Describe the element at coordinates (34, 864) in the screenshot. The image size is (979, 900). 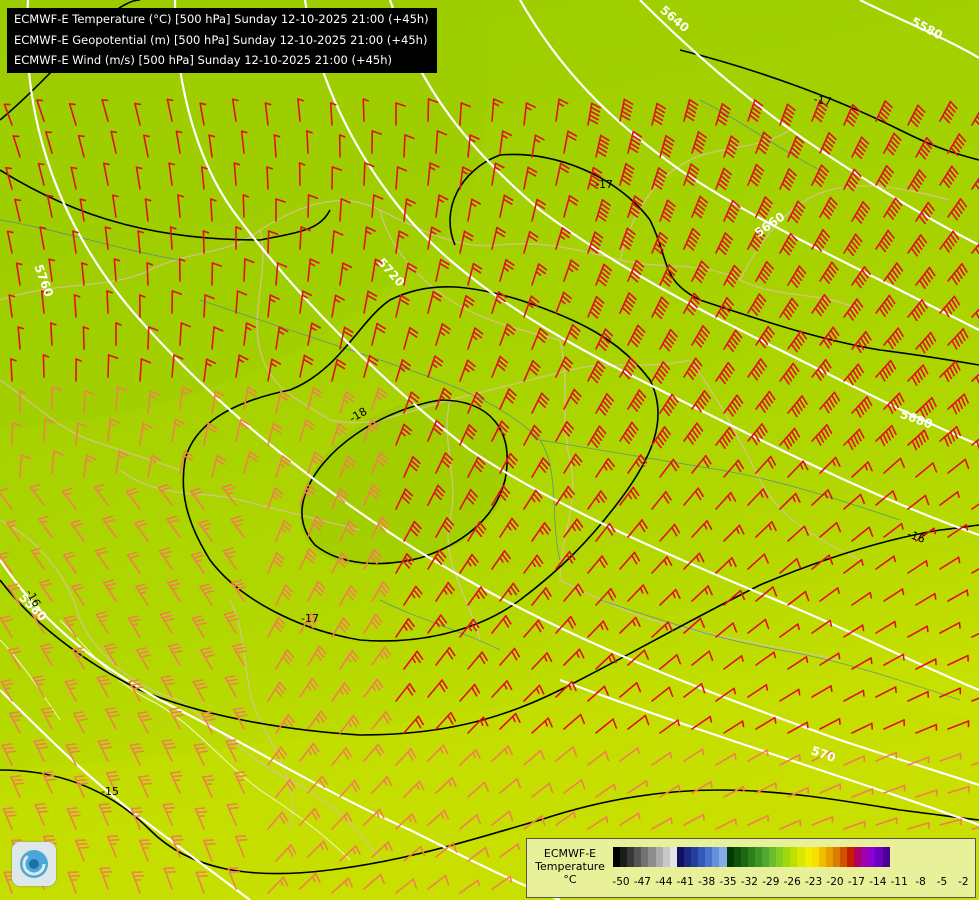
I see `ecmwf-logo-icon` at that location.